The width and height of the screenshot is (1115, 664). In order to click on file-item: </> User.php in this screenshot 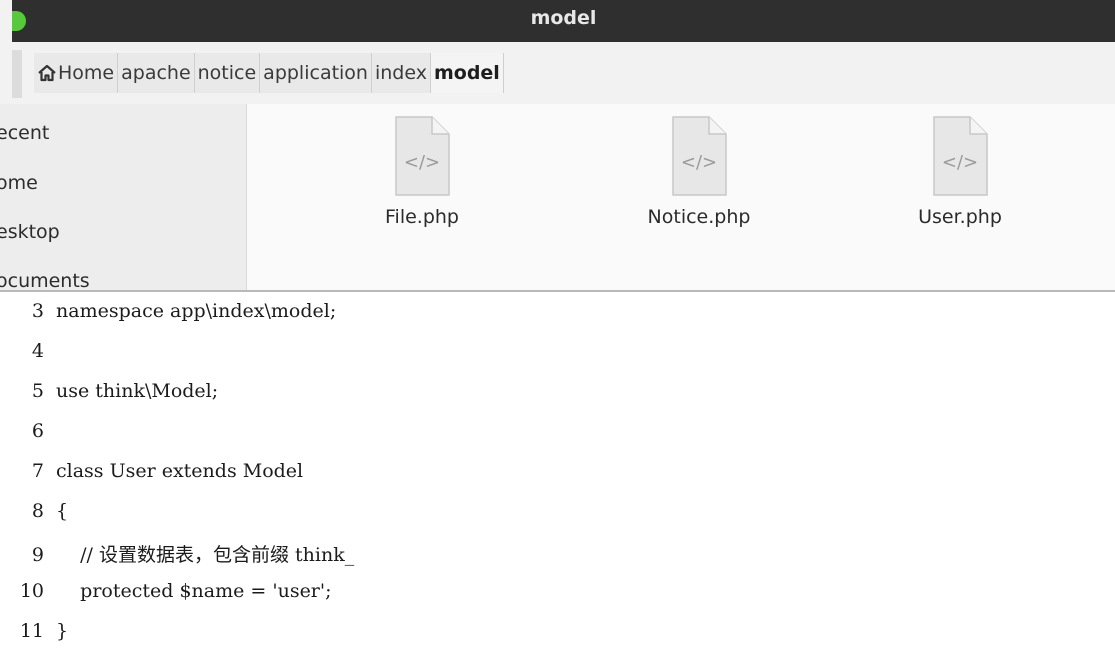, I will do `click(960, 172)`.